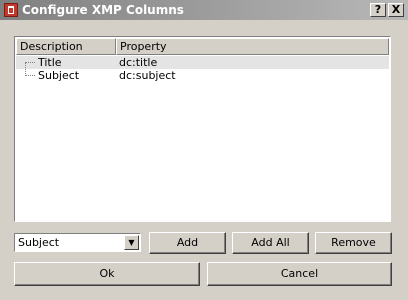 The image size is (408, 300). What do you see at coordinates (252, 46) in the screenshot?
I see `column-header-property: Property` at bounding box center [252, 46].